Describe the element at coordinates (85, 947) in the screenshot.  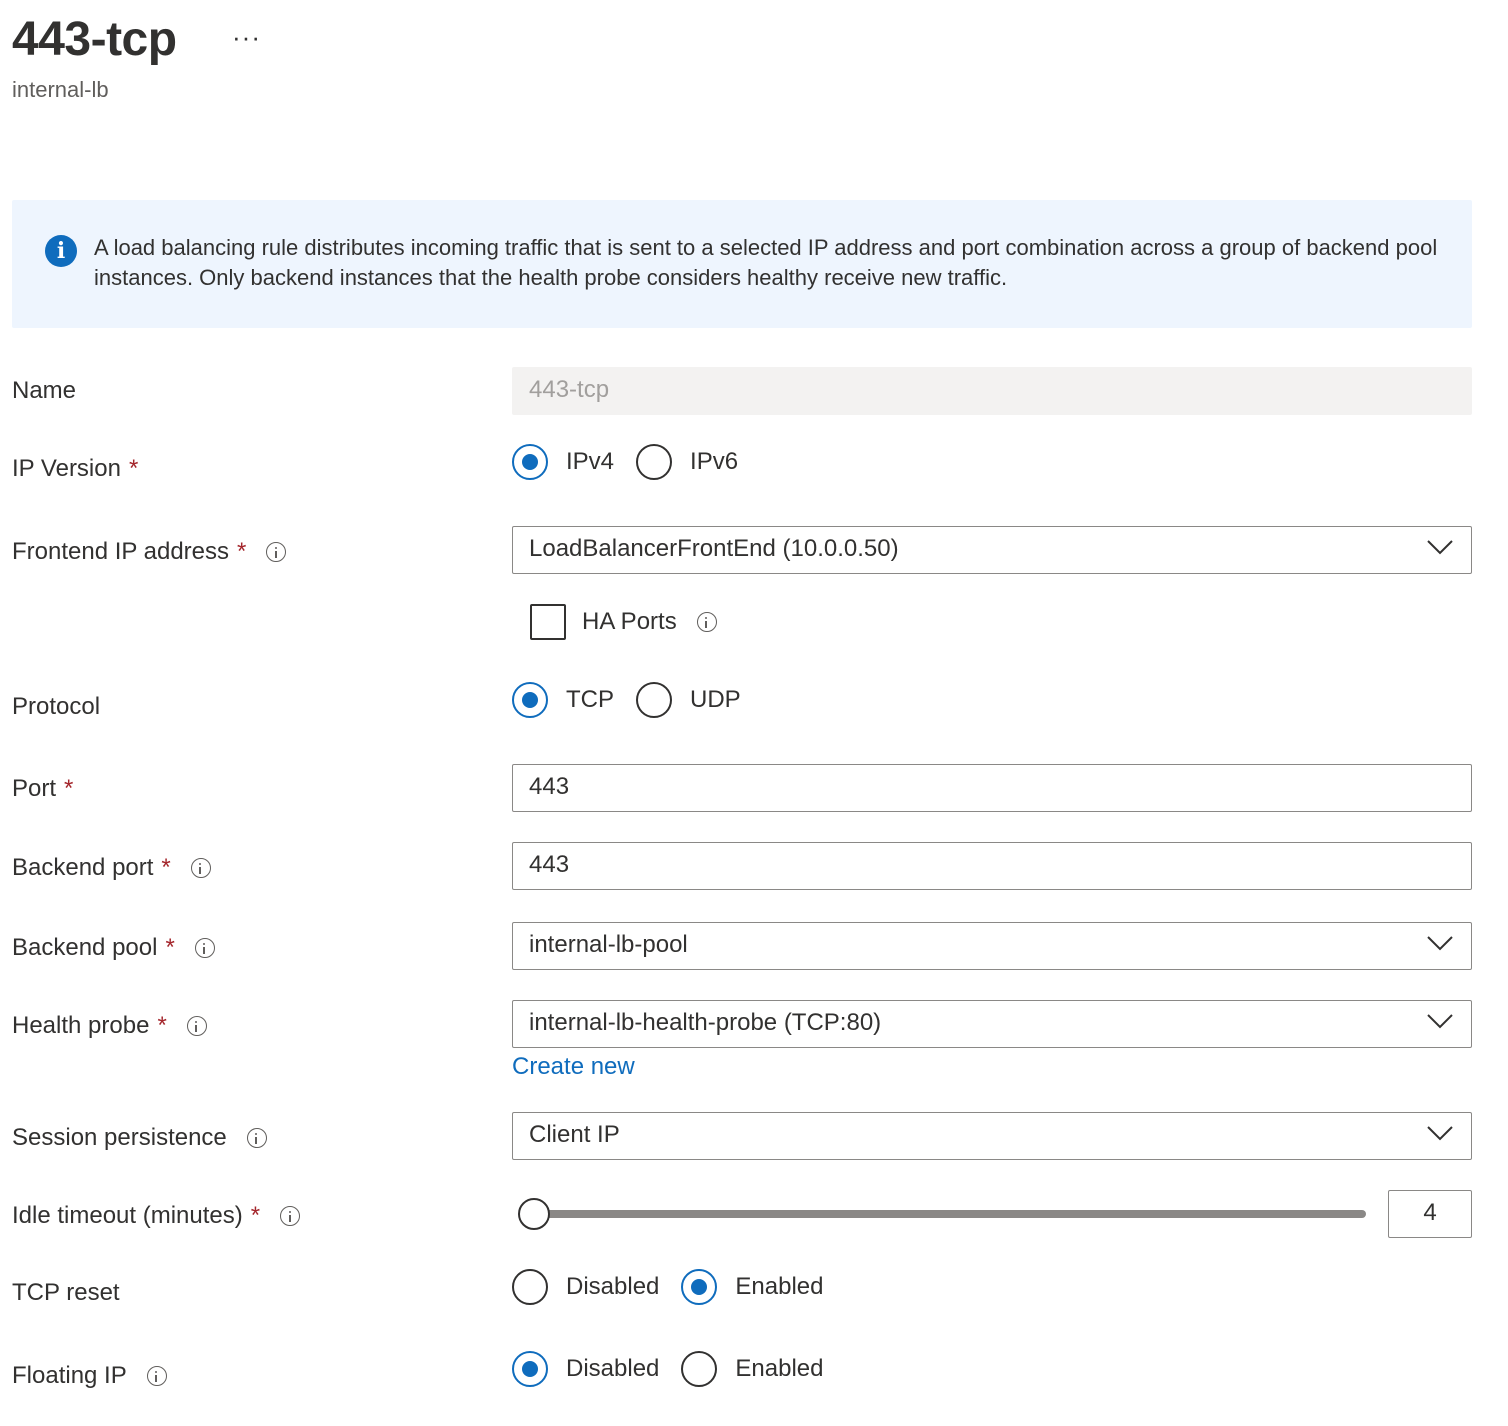
I see `backend-pool-label-text: Backend pool` at that location.